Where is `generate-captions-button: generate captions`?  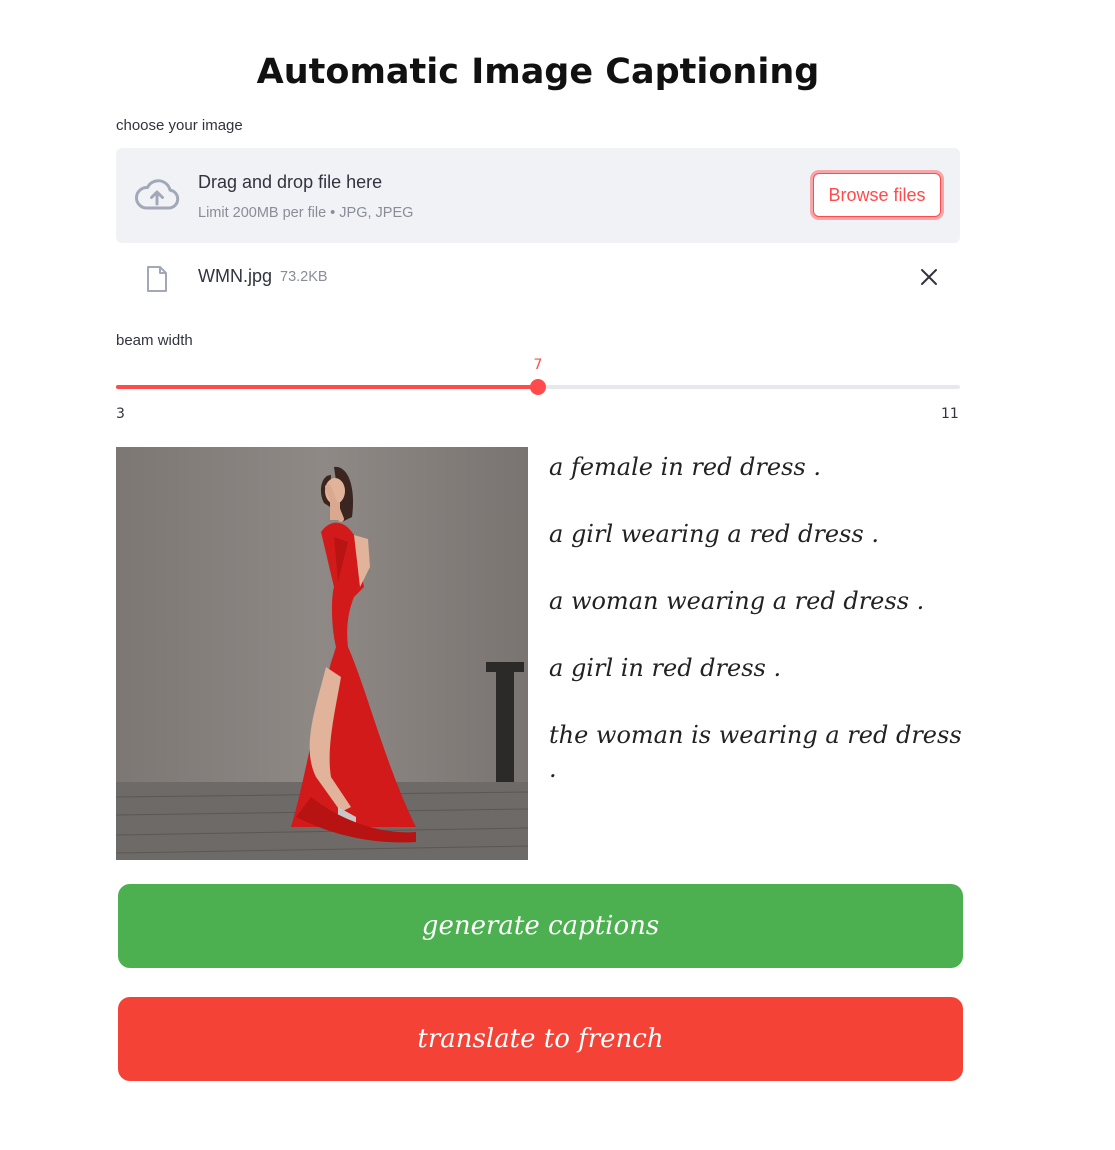 generate-captions-button: generate captions is located at coordinates (540, 926).